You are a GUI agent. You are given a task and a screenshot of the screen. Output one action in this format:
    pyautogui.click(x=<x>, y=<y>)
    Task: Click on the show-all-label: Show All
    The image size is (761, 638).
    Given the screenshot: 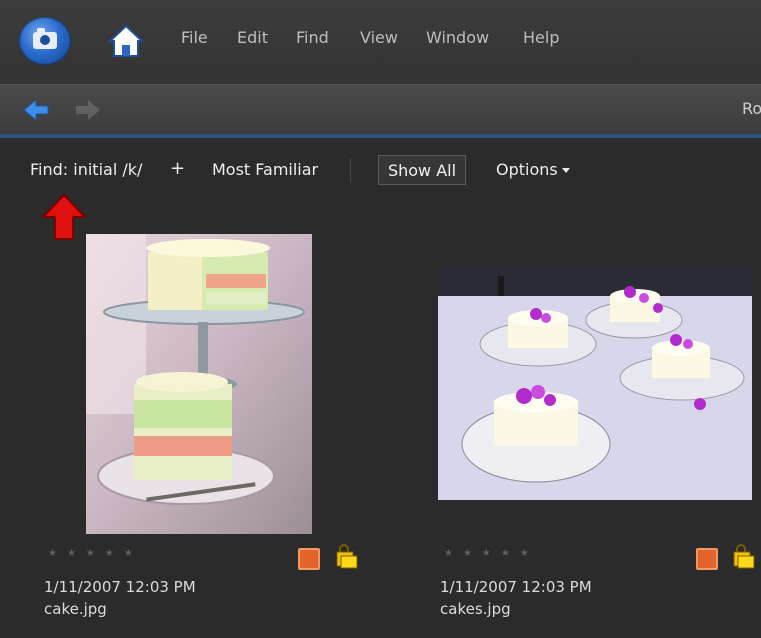 What is the action you would take?
    pyautogui.click(x=422, y=170)
    